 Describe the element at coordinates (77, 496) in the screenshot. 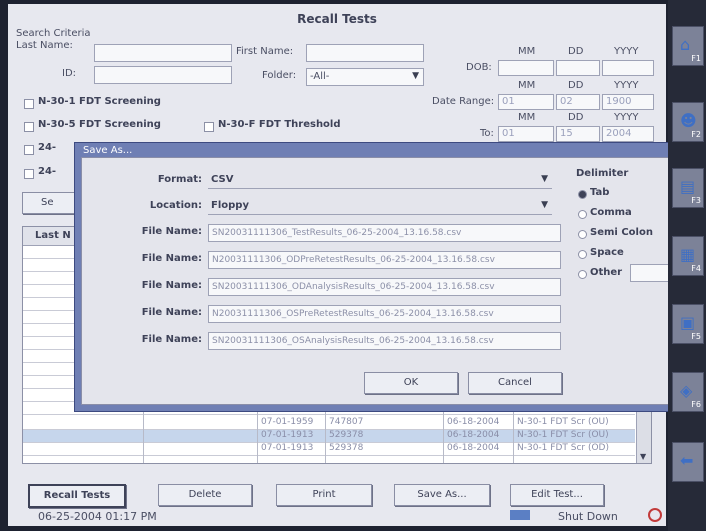

I see `recall-tests-button: Recall Tests` at that location.